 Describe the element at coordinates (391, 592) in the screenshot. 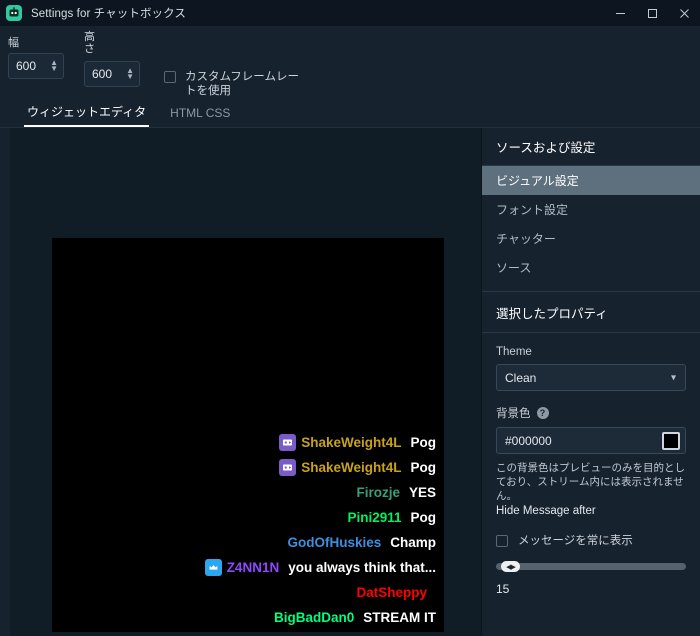

I see `chat-username: DatSheppy` at that location.